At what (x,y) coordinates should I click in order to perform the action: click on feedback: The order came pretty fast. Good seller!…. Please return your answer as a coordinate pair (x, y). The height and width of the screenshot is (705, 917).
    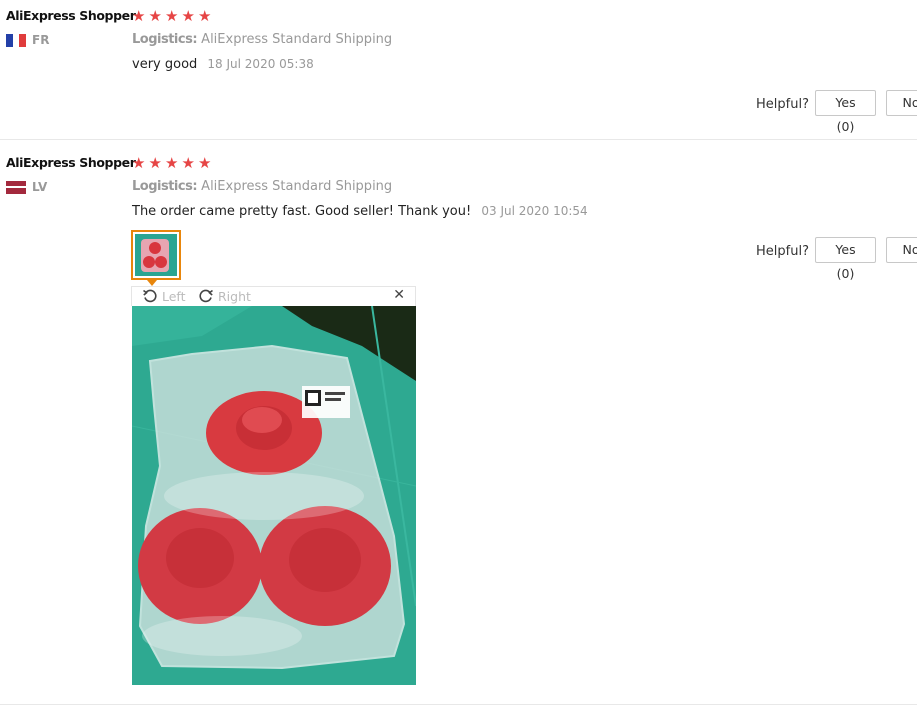
    Looking at the image, I should click on (360, 211).